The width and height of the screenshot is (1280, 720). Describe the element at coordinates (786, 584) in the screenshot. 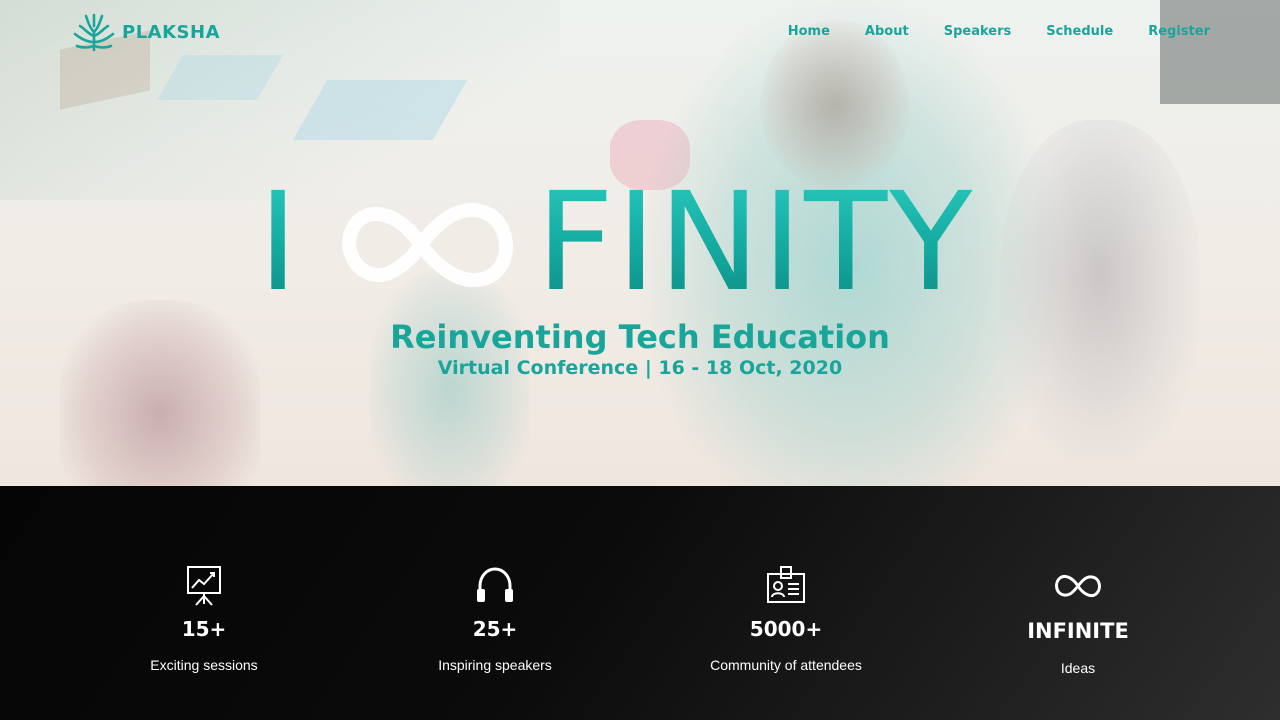

I see `id-badge-icon` at that location.